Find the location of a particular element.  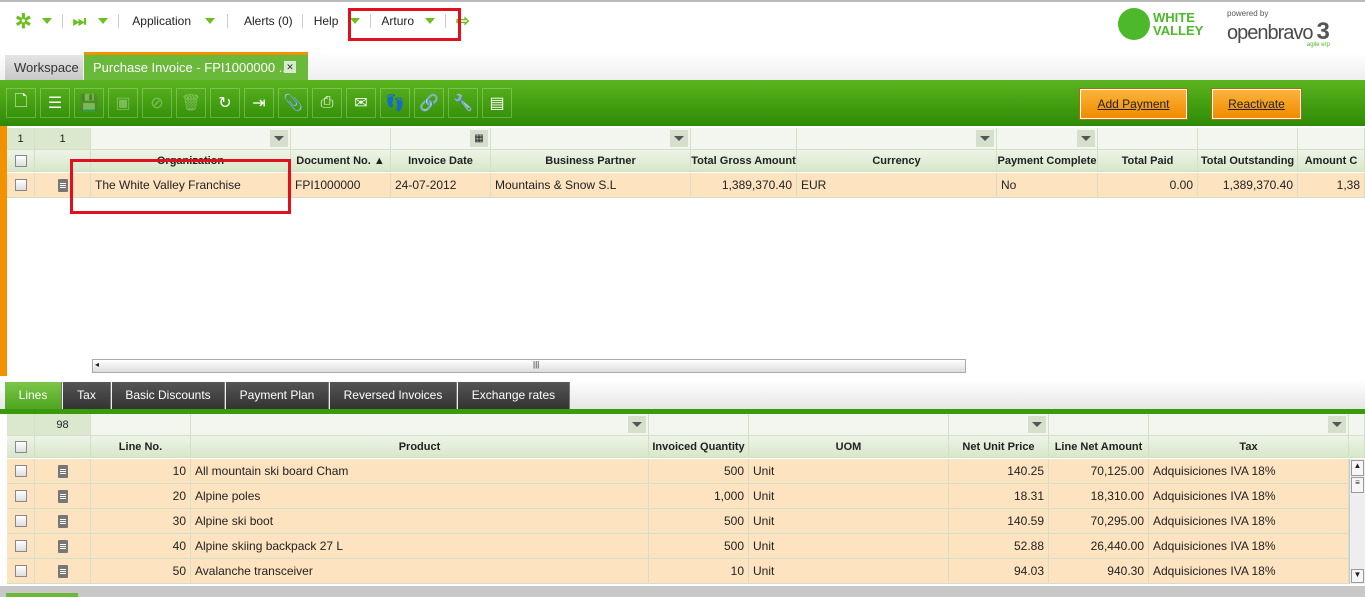

export-icon: ⇥ is located at coordinates (259, 103).